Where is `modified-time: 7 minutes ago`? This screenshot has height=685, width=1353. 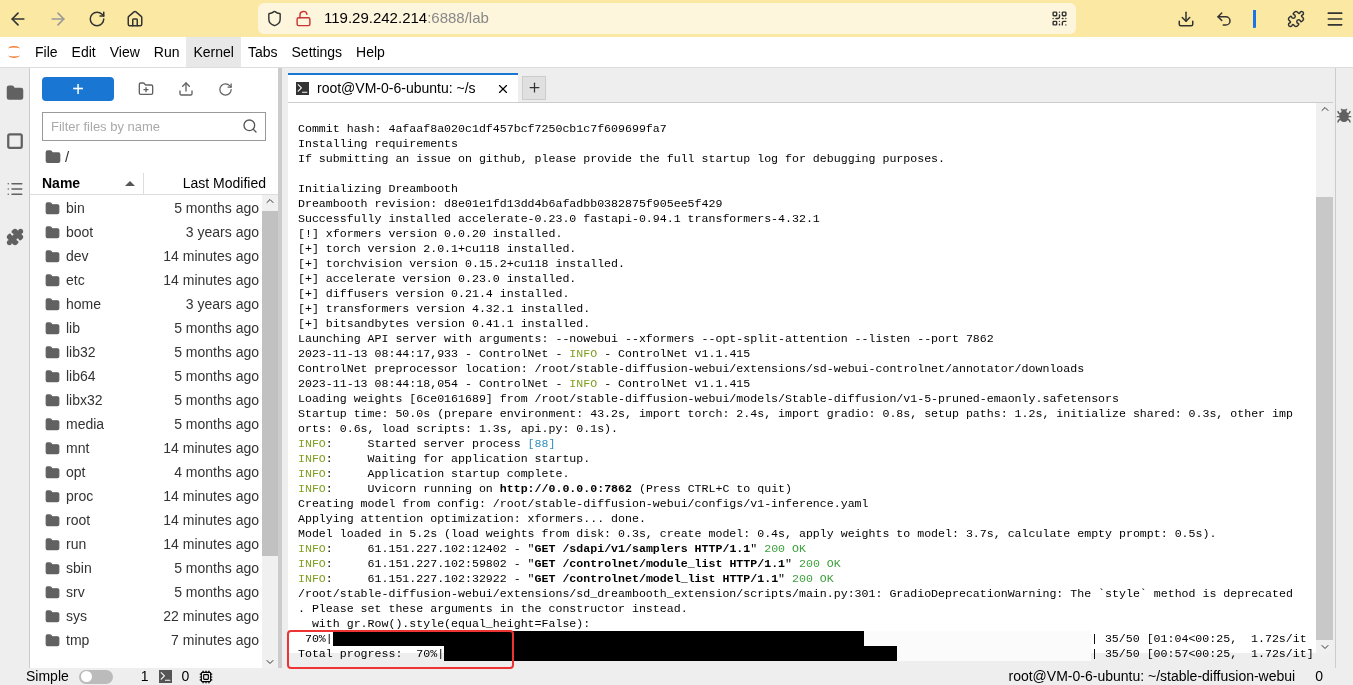 modified-time: 7 minutes ago is located at coordinates (215, 640).